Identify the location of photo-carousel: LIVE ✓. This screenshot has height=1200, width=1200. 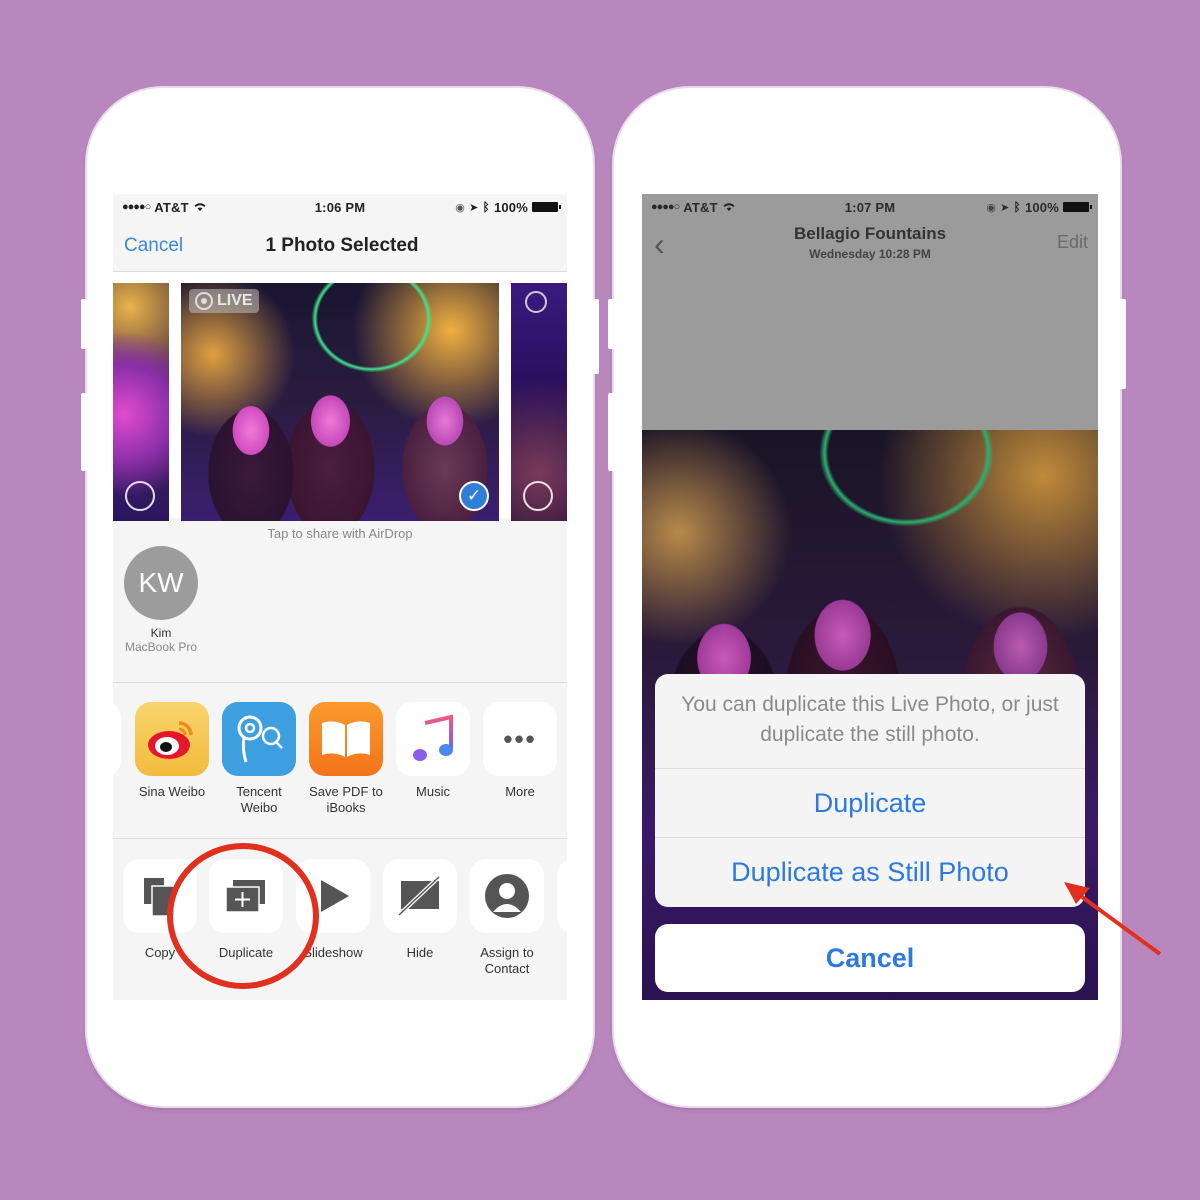
(340, 396).